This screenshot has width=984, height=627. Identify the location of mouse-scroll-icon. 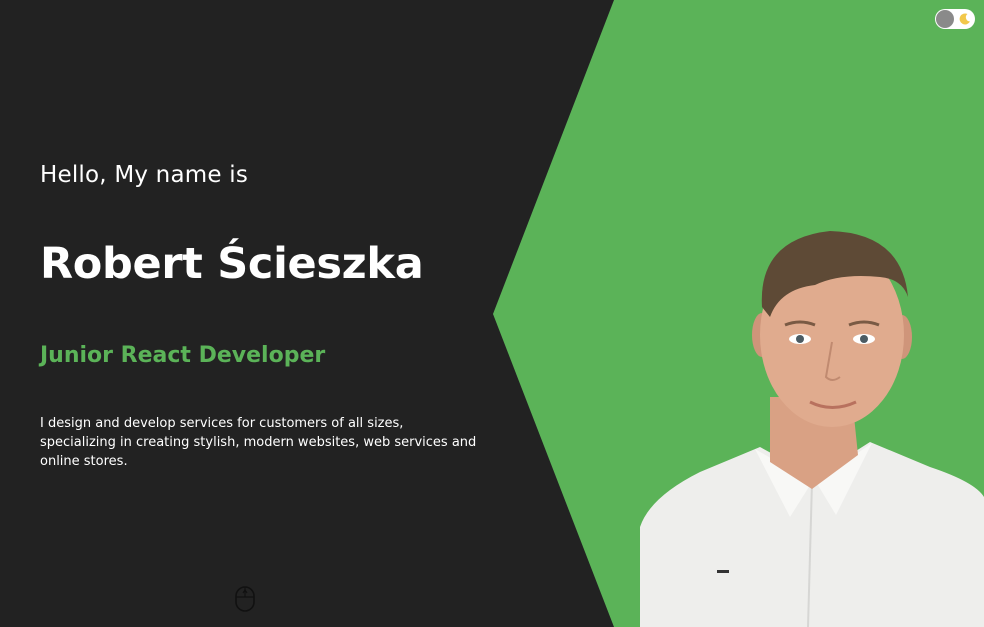
(245, 599).